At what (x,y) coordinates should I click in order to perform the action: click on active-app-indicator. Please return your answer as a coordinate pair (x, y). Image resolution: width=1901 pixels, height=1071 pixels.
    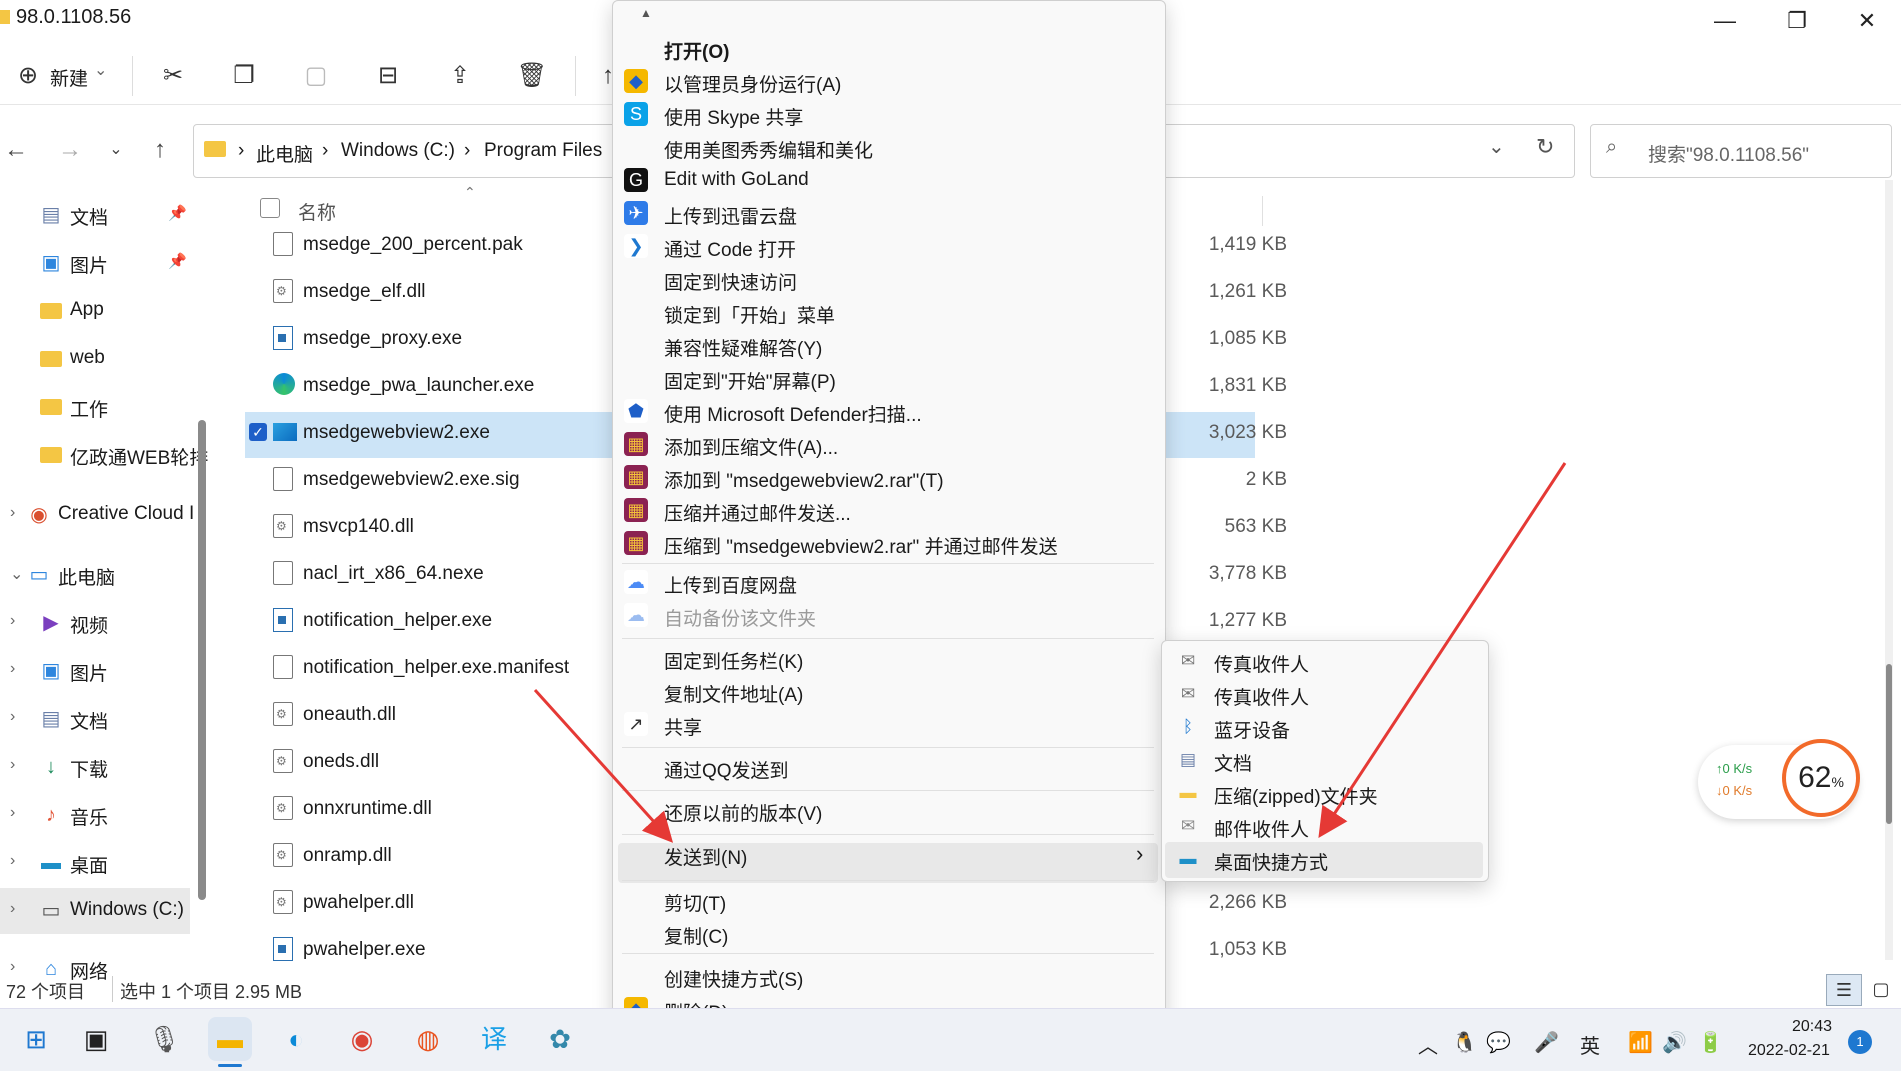
    Looking at the image, I should click on (230, 1065).